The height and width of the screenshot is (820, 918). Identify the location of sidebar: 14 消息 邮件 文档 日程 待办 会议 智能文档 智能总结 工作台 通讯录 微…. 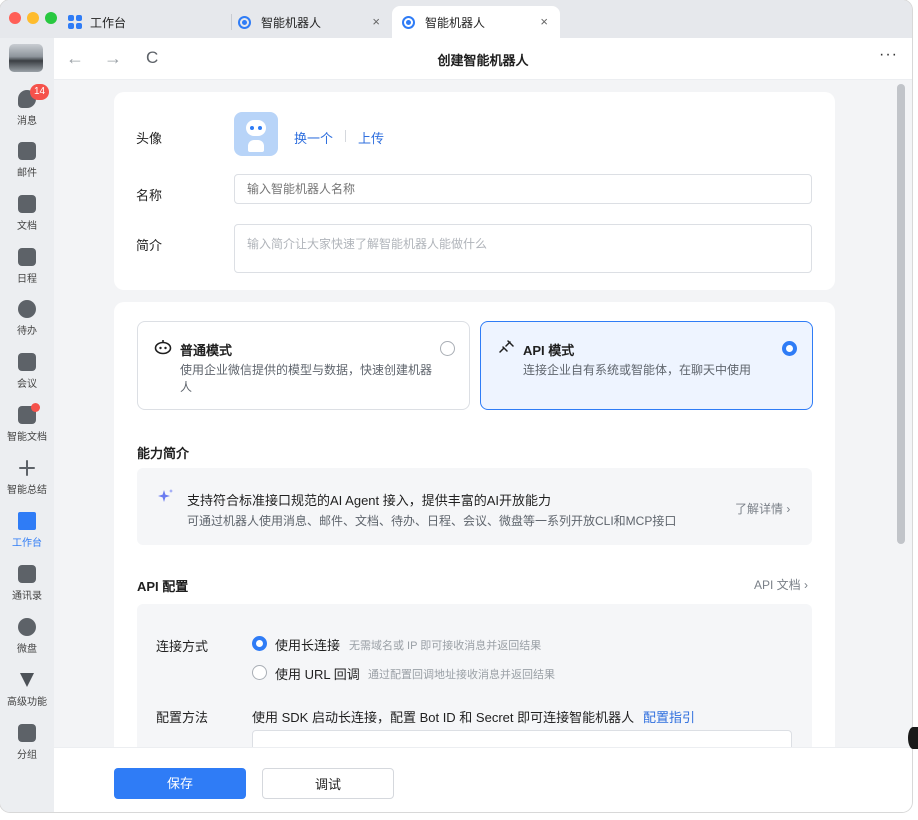
(27, 425).